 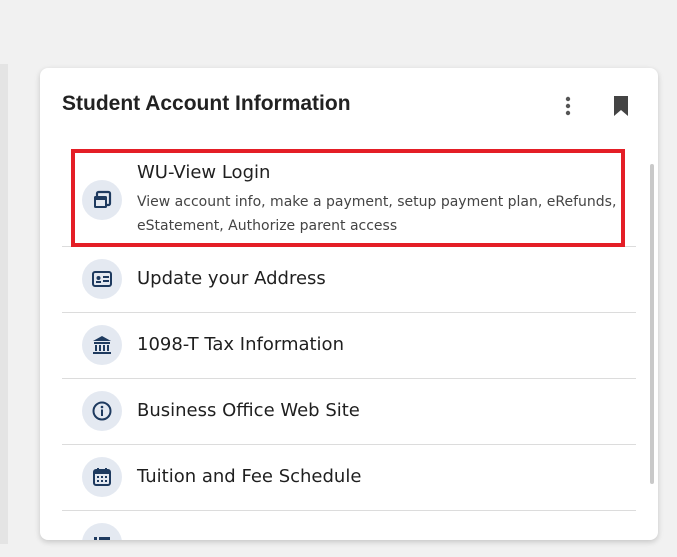 What do you see at coordinates (652, 324) in the screenshot?
I see `scrollbar` at bounding box center [652, 324].